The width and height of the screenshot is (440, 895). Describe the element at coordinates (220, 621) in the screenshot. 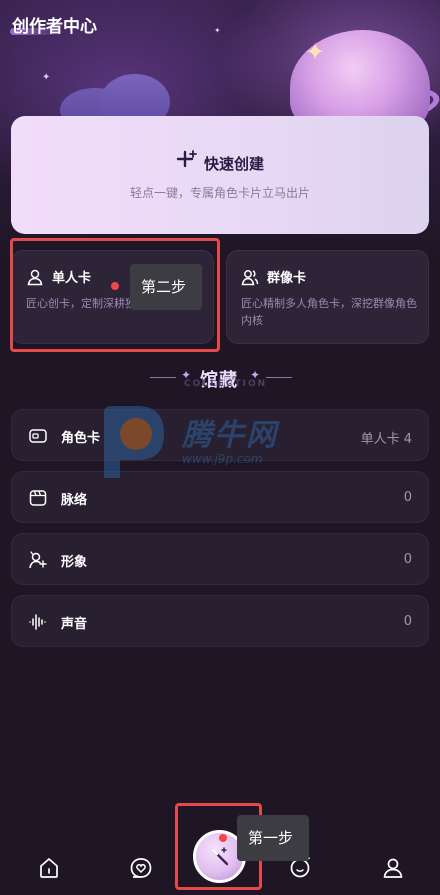

I see `collection-row-voice: 声音 0` at that location.